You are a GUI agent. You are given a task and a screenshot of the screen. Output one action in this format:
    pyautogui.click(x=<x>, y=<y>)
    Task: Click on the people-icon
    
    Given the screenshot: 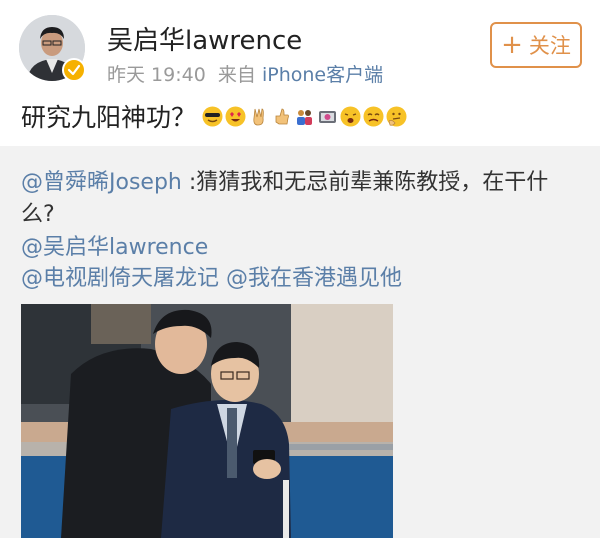 What is the action you would take?
    pyautogui.click(x=304, y=116)
    